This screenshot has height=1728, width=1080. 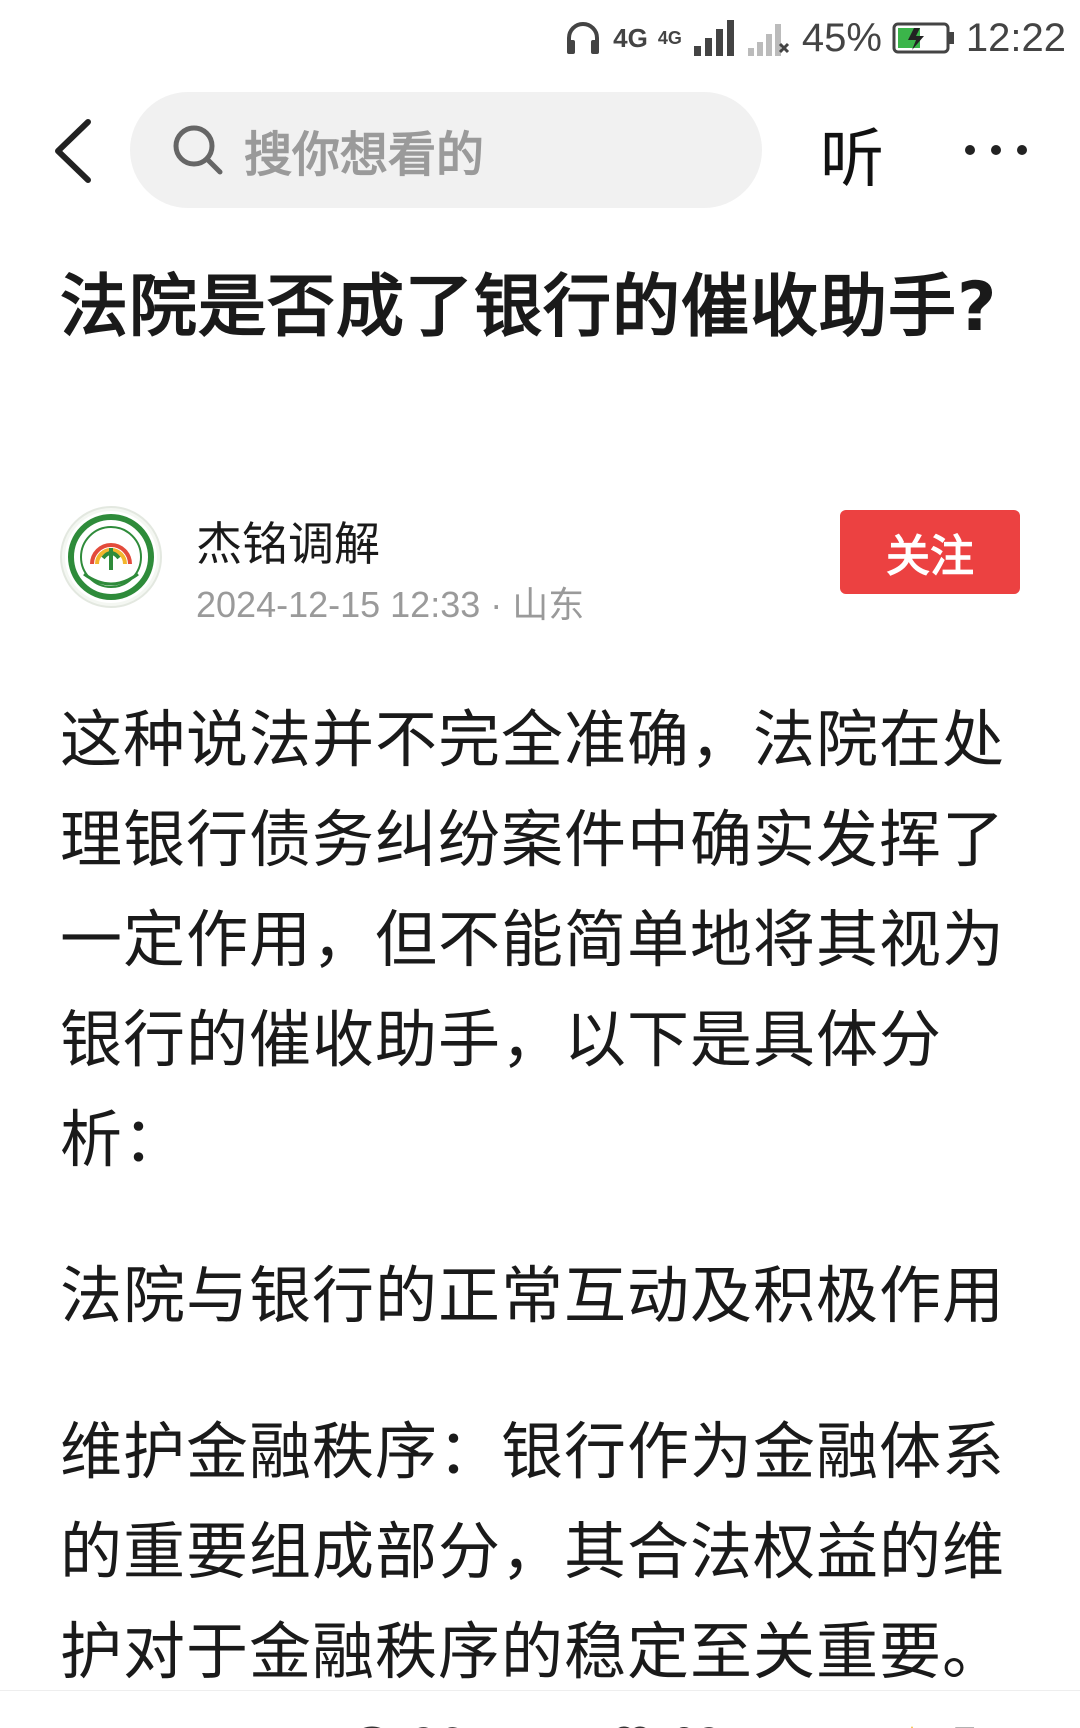 What do you see at coordinates (406, 1724) in the screenshot?
I see `comment-button: 26` at bounding box center [406, 1724].